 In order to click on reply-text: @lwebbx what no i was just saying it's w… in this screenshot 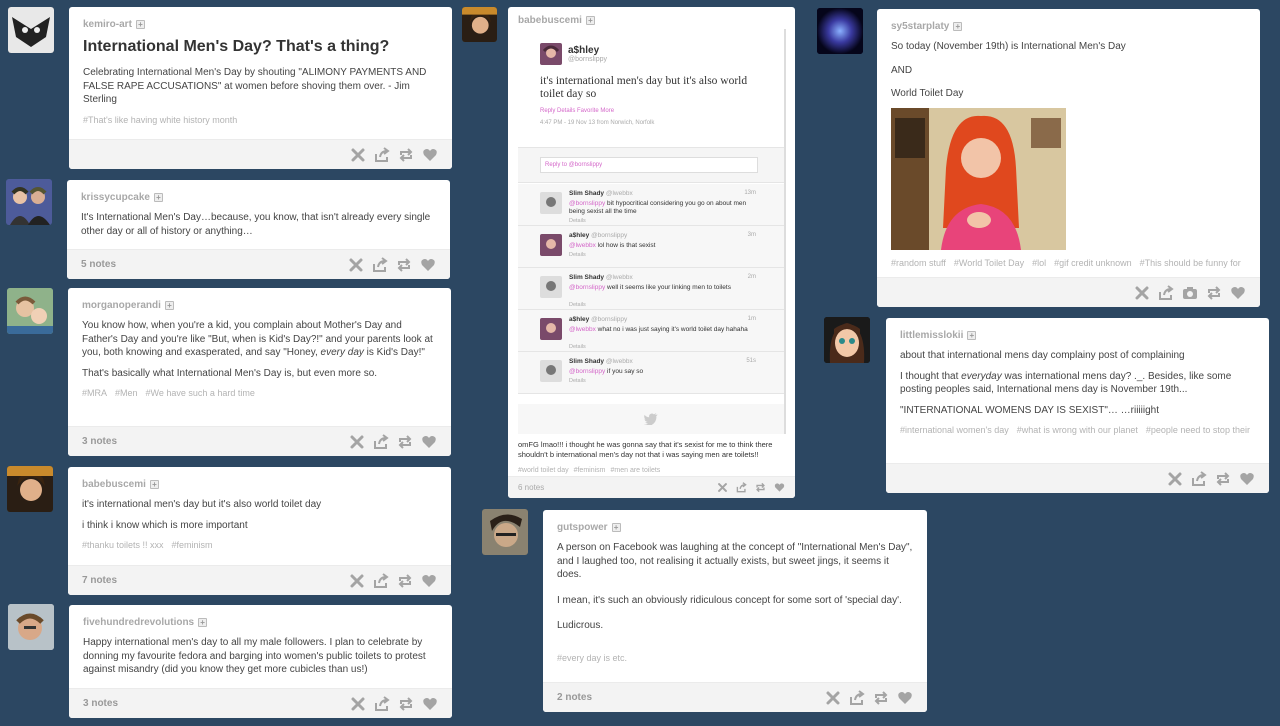, I will do `click(658, 329)`.